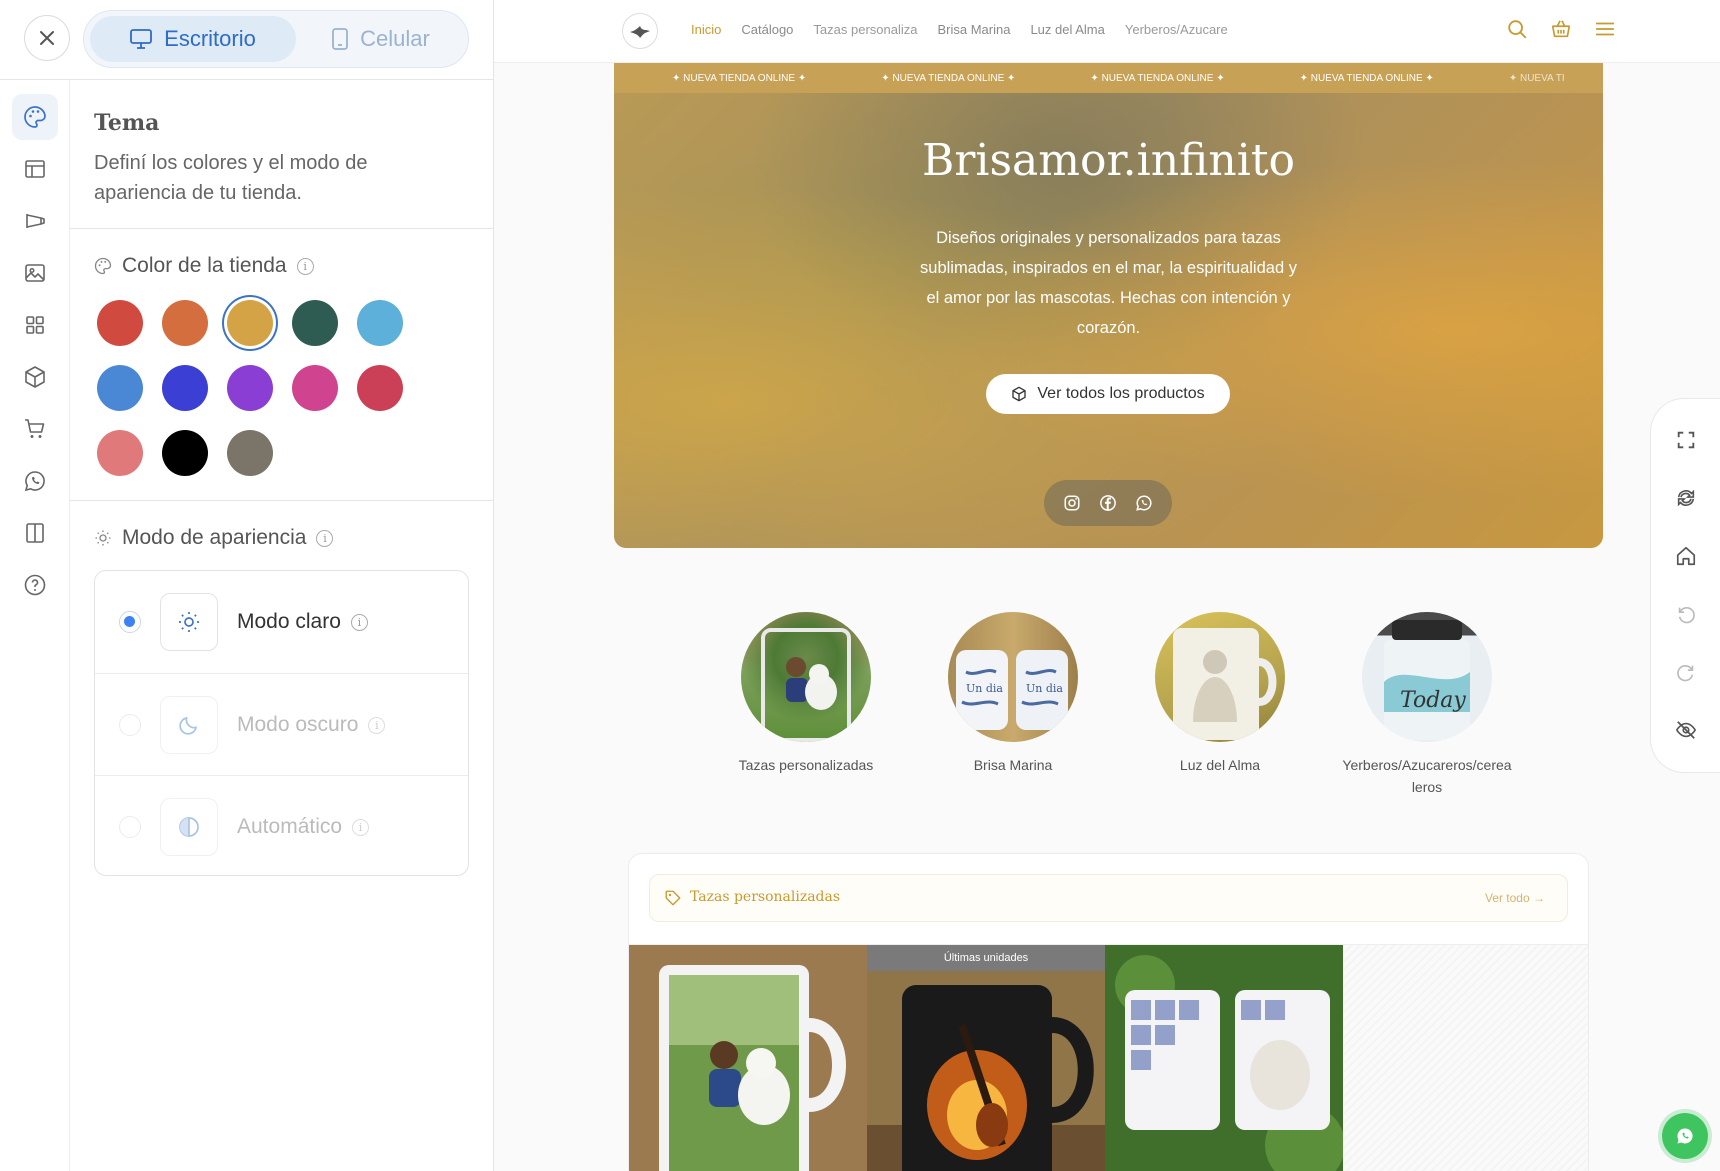  What do you see at coordinates (865, 29) in the screenshot?
I see `nav-link-tazas: Tazas personaliza` at bounding box center [865, 29].